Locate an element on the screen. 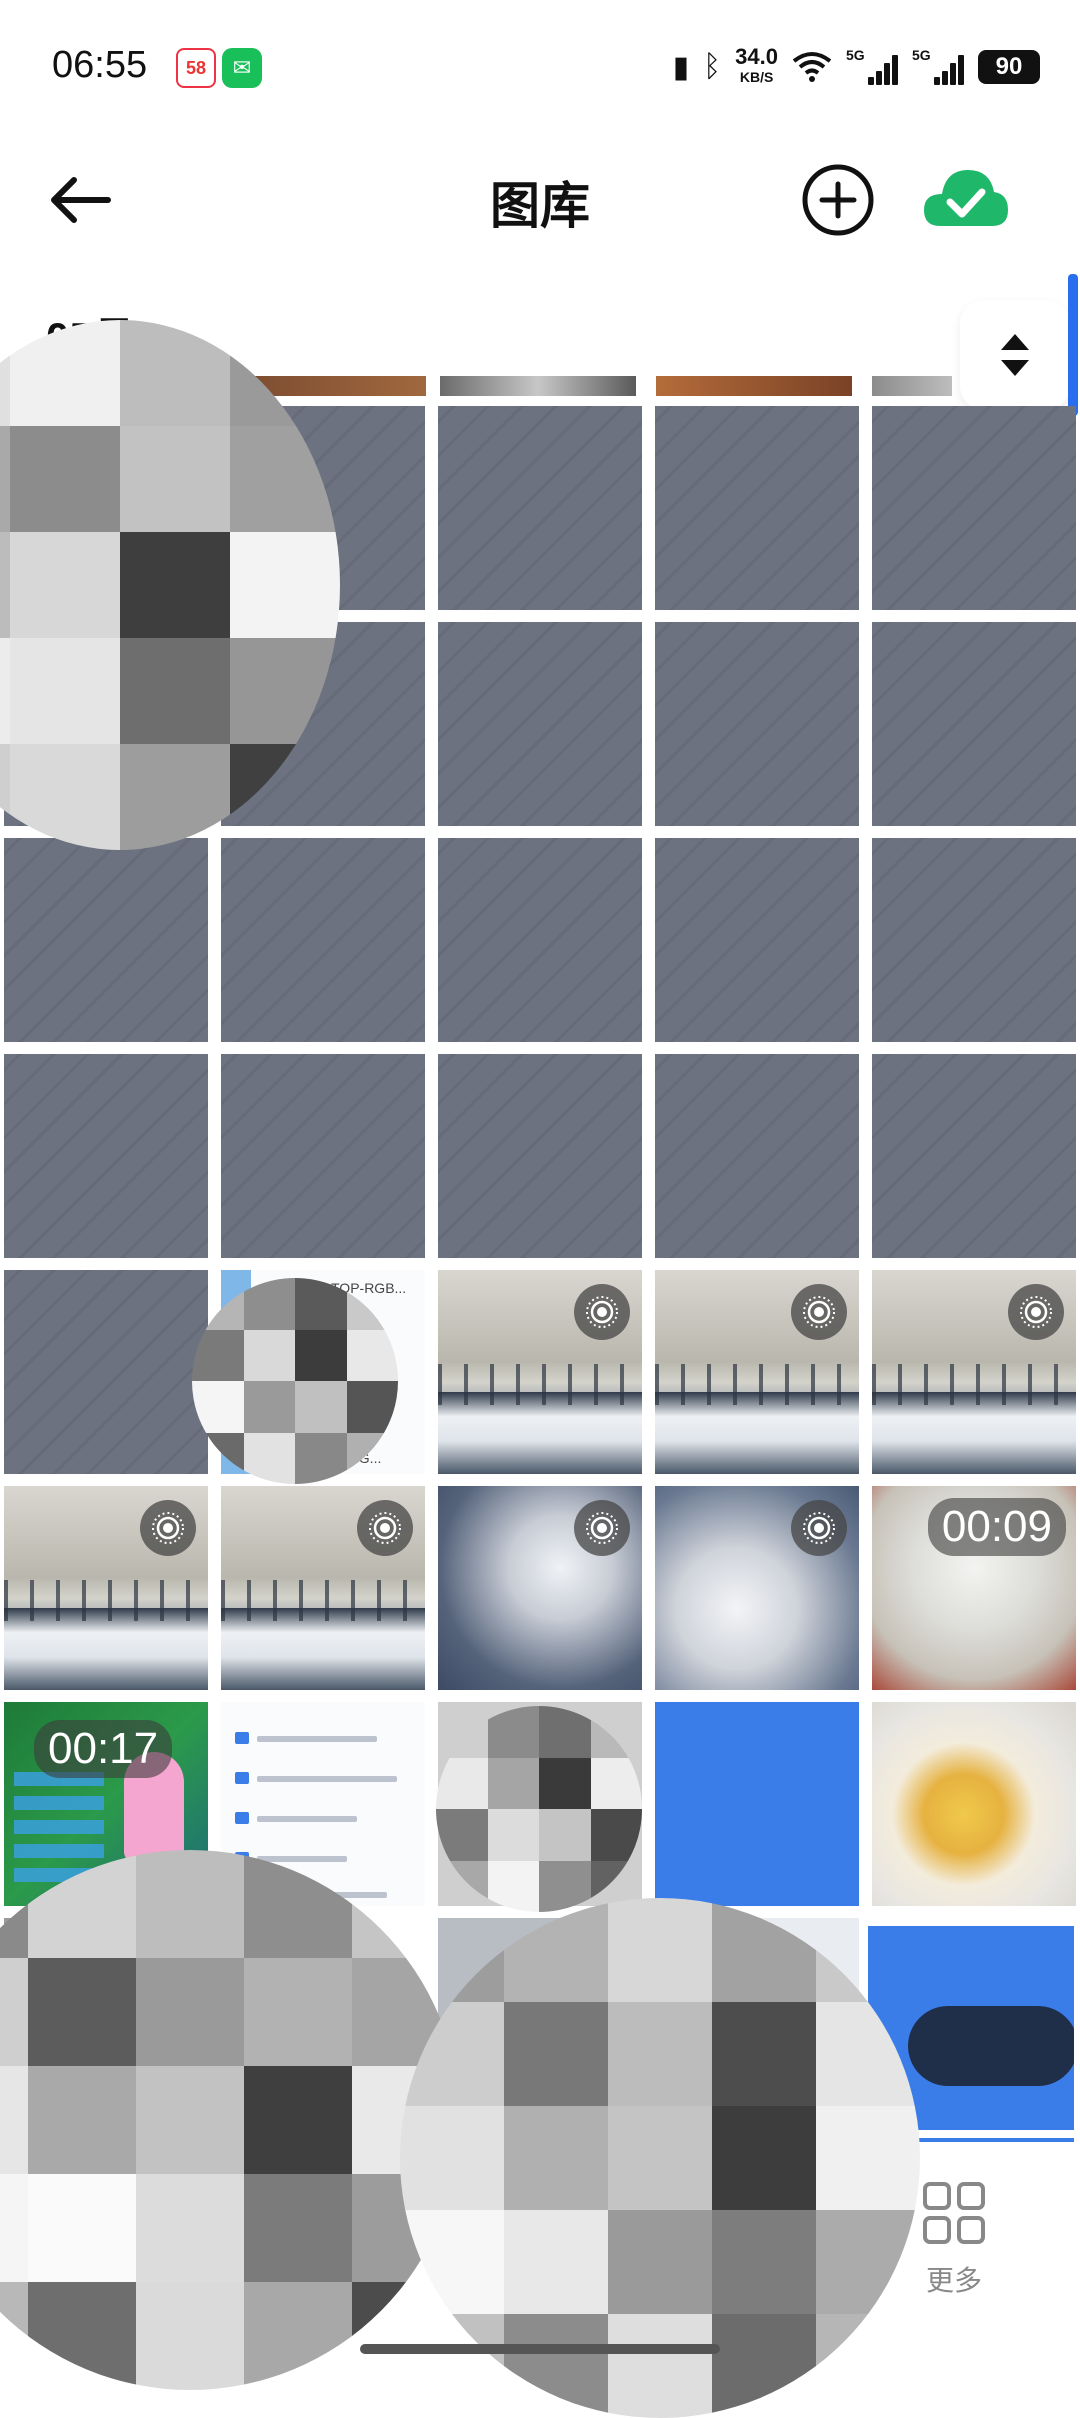 The image size is (1080, 2418). wifi-icon is located at coordinates (812, 67).